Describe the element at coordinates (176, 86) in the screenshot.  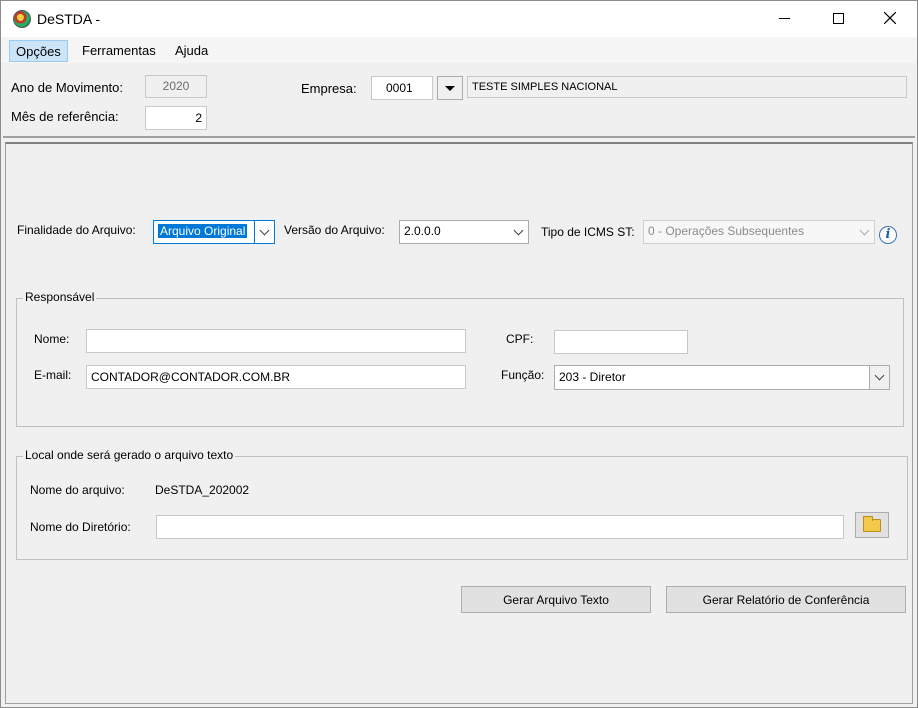
I see `ano-field: 2020` at that location.